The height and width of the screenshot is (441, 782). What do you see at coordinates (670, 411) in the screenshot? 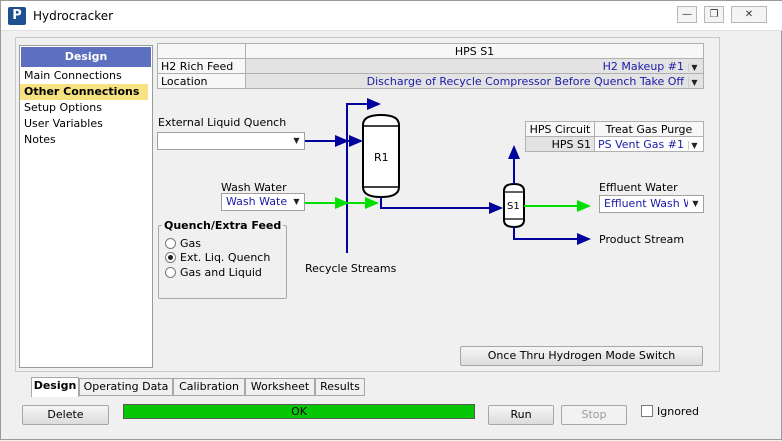
I see `ignored-checkbox: Ignored` at bounding box center [670, 411].